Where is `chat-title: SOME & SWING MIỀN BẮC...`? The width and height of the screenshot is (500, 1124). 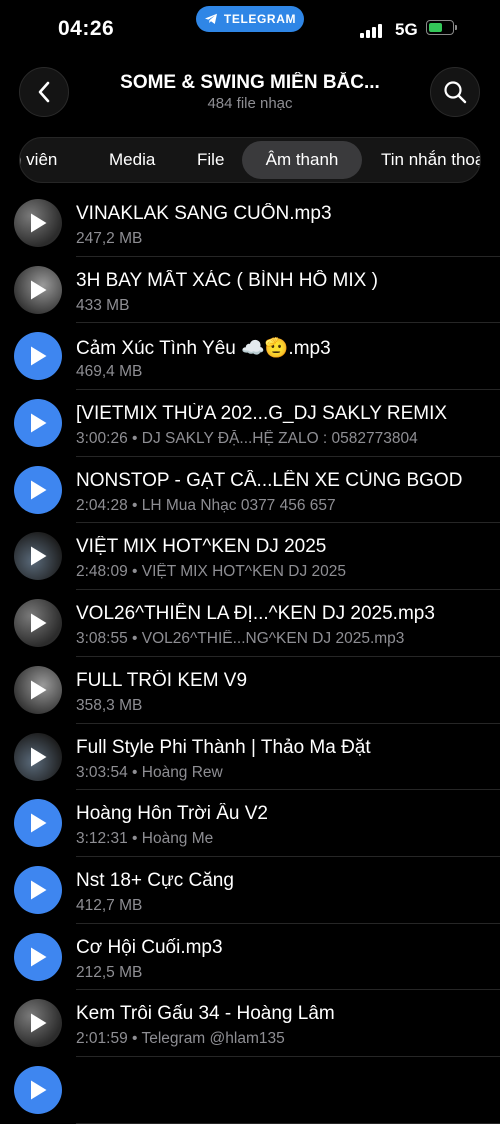 chat-title: SOME & SWING MIỀN BẮC... is located at coordinates (250, 82).